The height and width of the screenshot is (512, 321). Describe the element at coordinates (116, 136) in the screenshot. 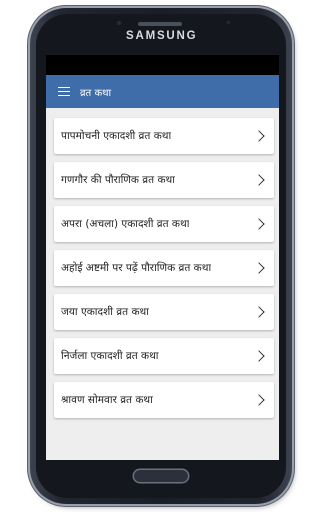

I see `list-item-label: पापमोचनी एकादशी व्रत कथा` at that location.